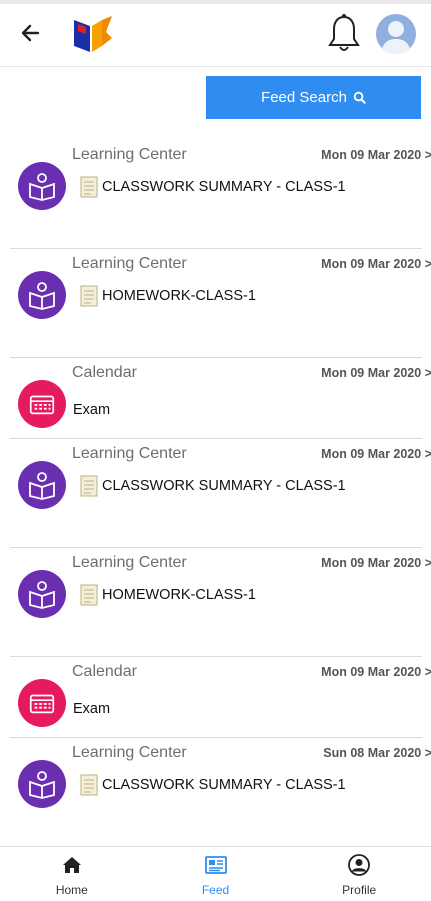 This screenshot has width=431, height=901. I want to click on search-icon, so click(359, 97).